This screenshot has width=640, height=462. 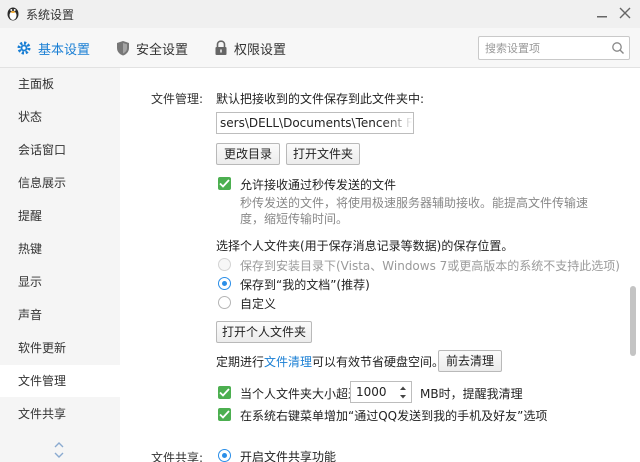 I want to click on size-reminder-suffix: MB时，提醒我清理, so click(x=471, y=394).